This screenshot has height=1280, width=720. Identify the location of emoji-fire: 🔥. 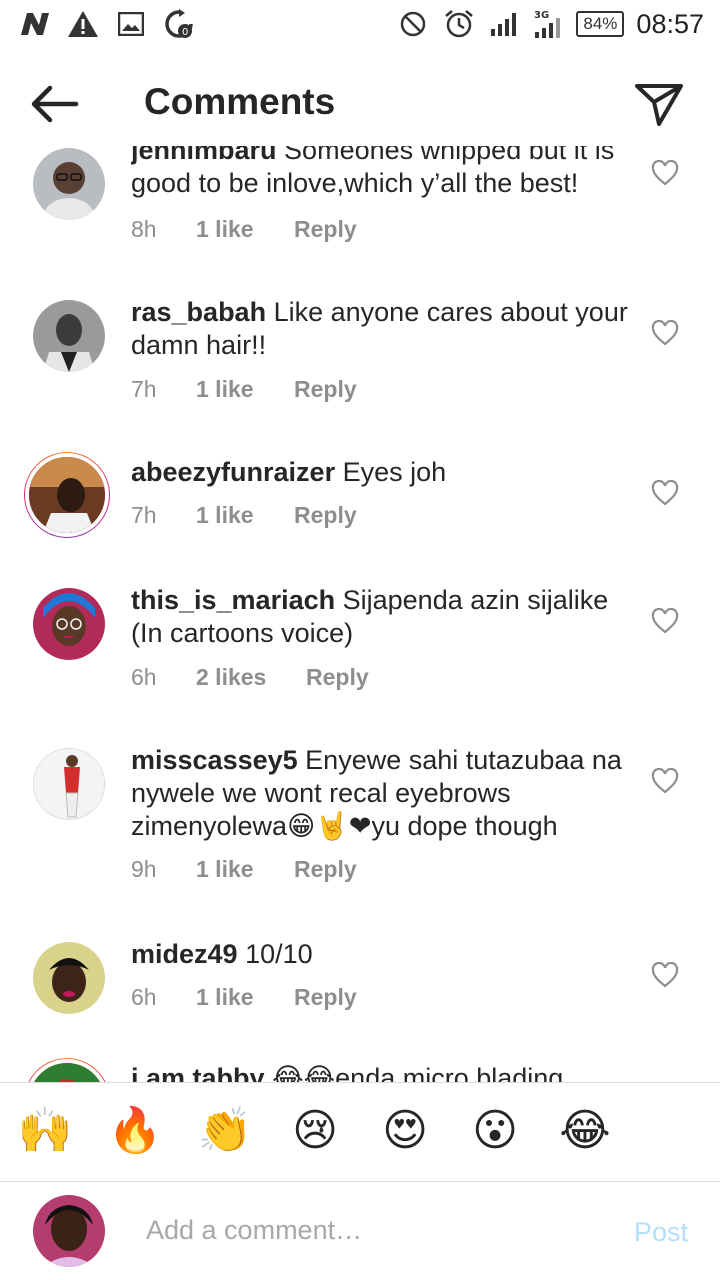
(135, 1131).